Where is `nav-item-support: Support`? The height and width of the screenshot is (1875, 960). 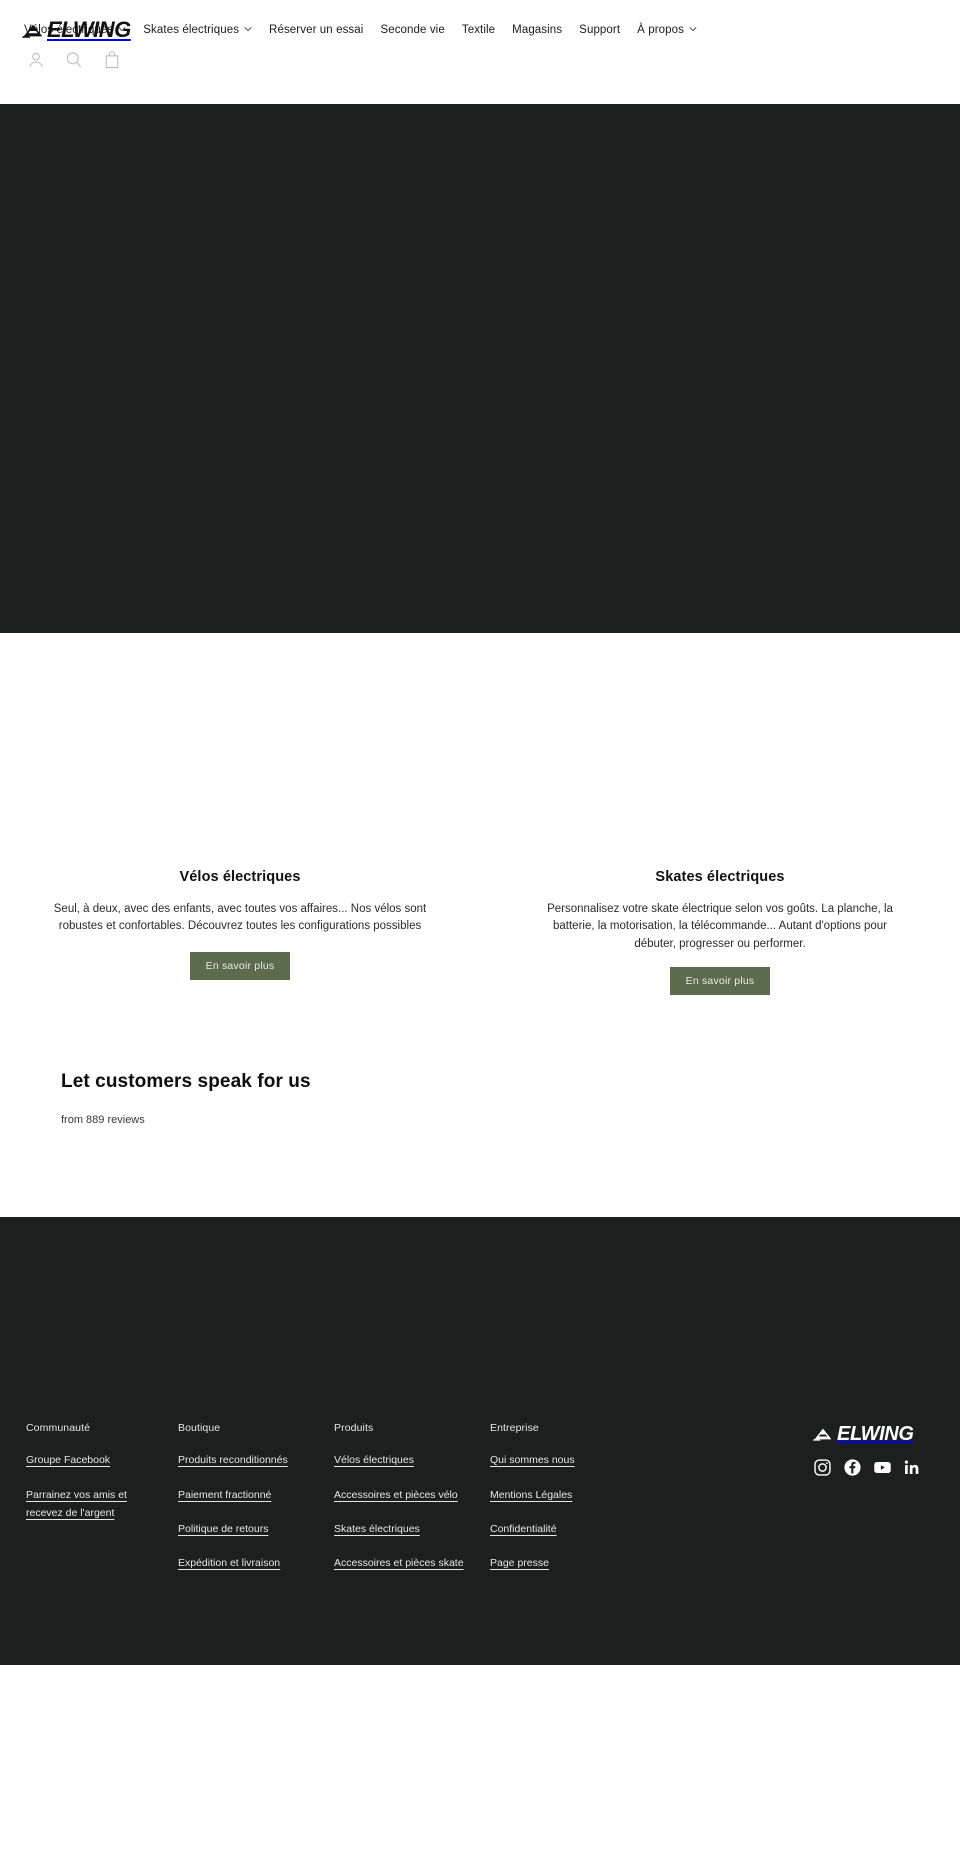
nav-item-support: Support is located at coordinates (600, 30).